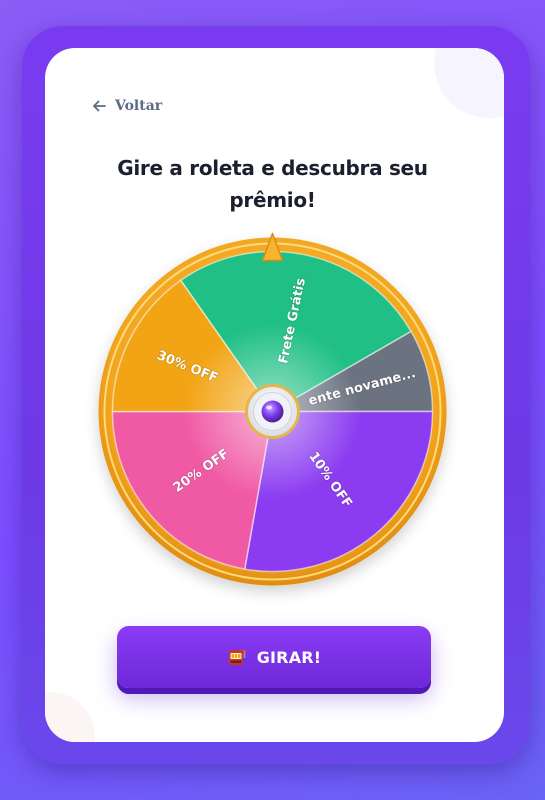  Describe the element at coordinates (139, 106) in the screenshot. I see `back-label: Voltar` at that location.